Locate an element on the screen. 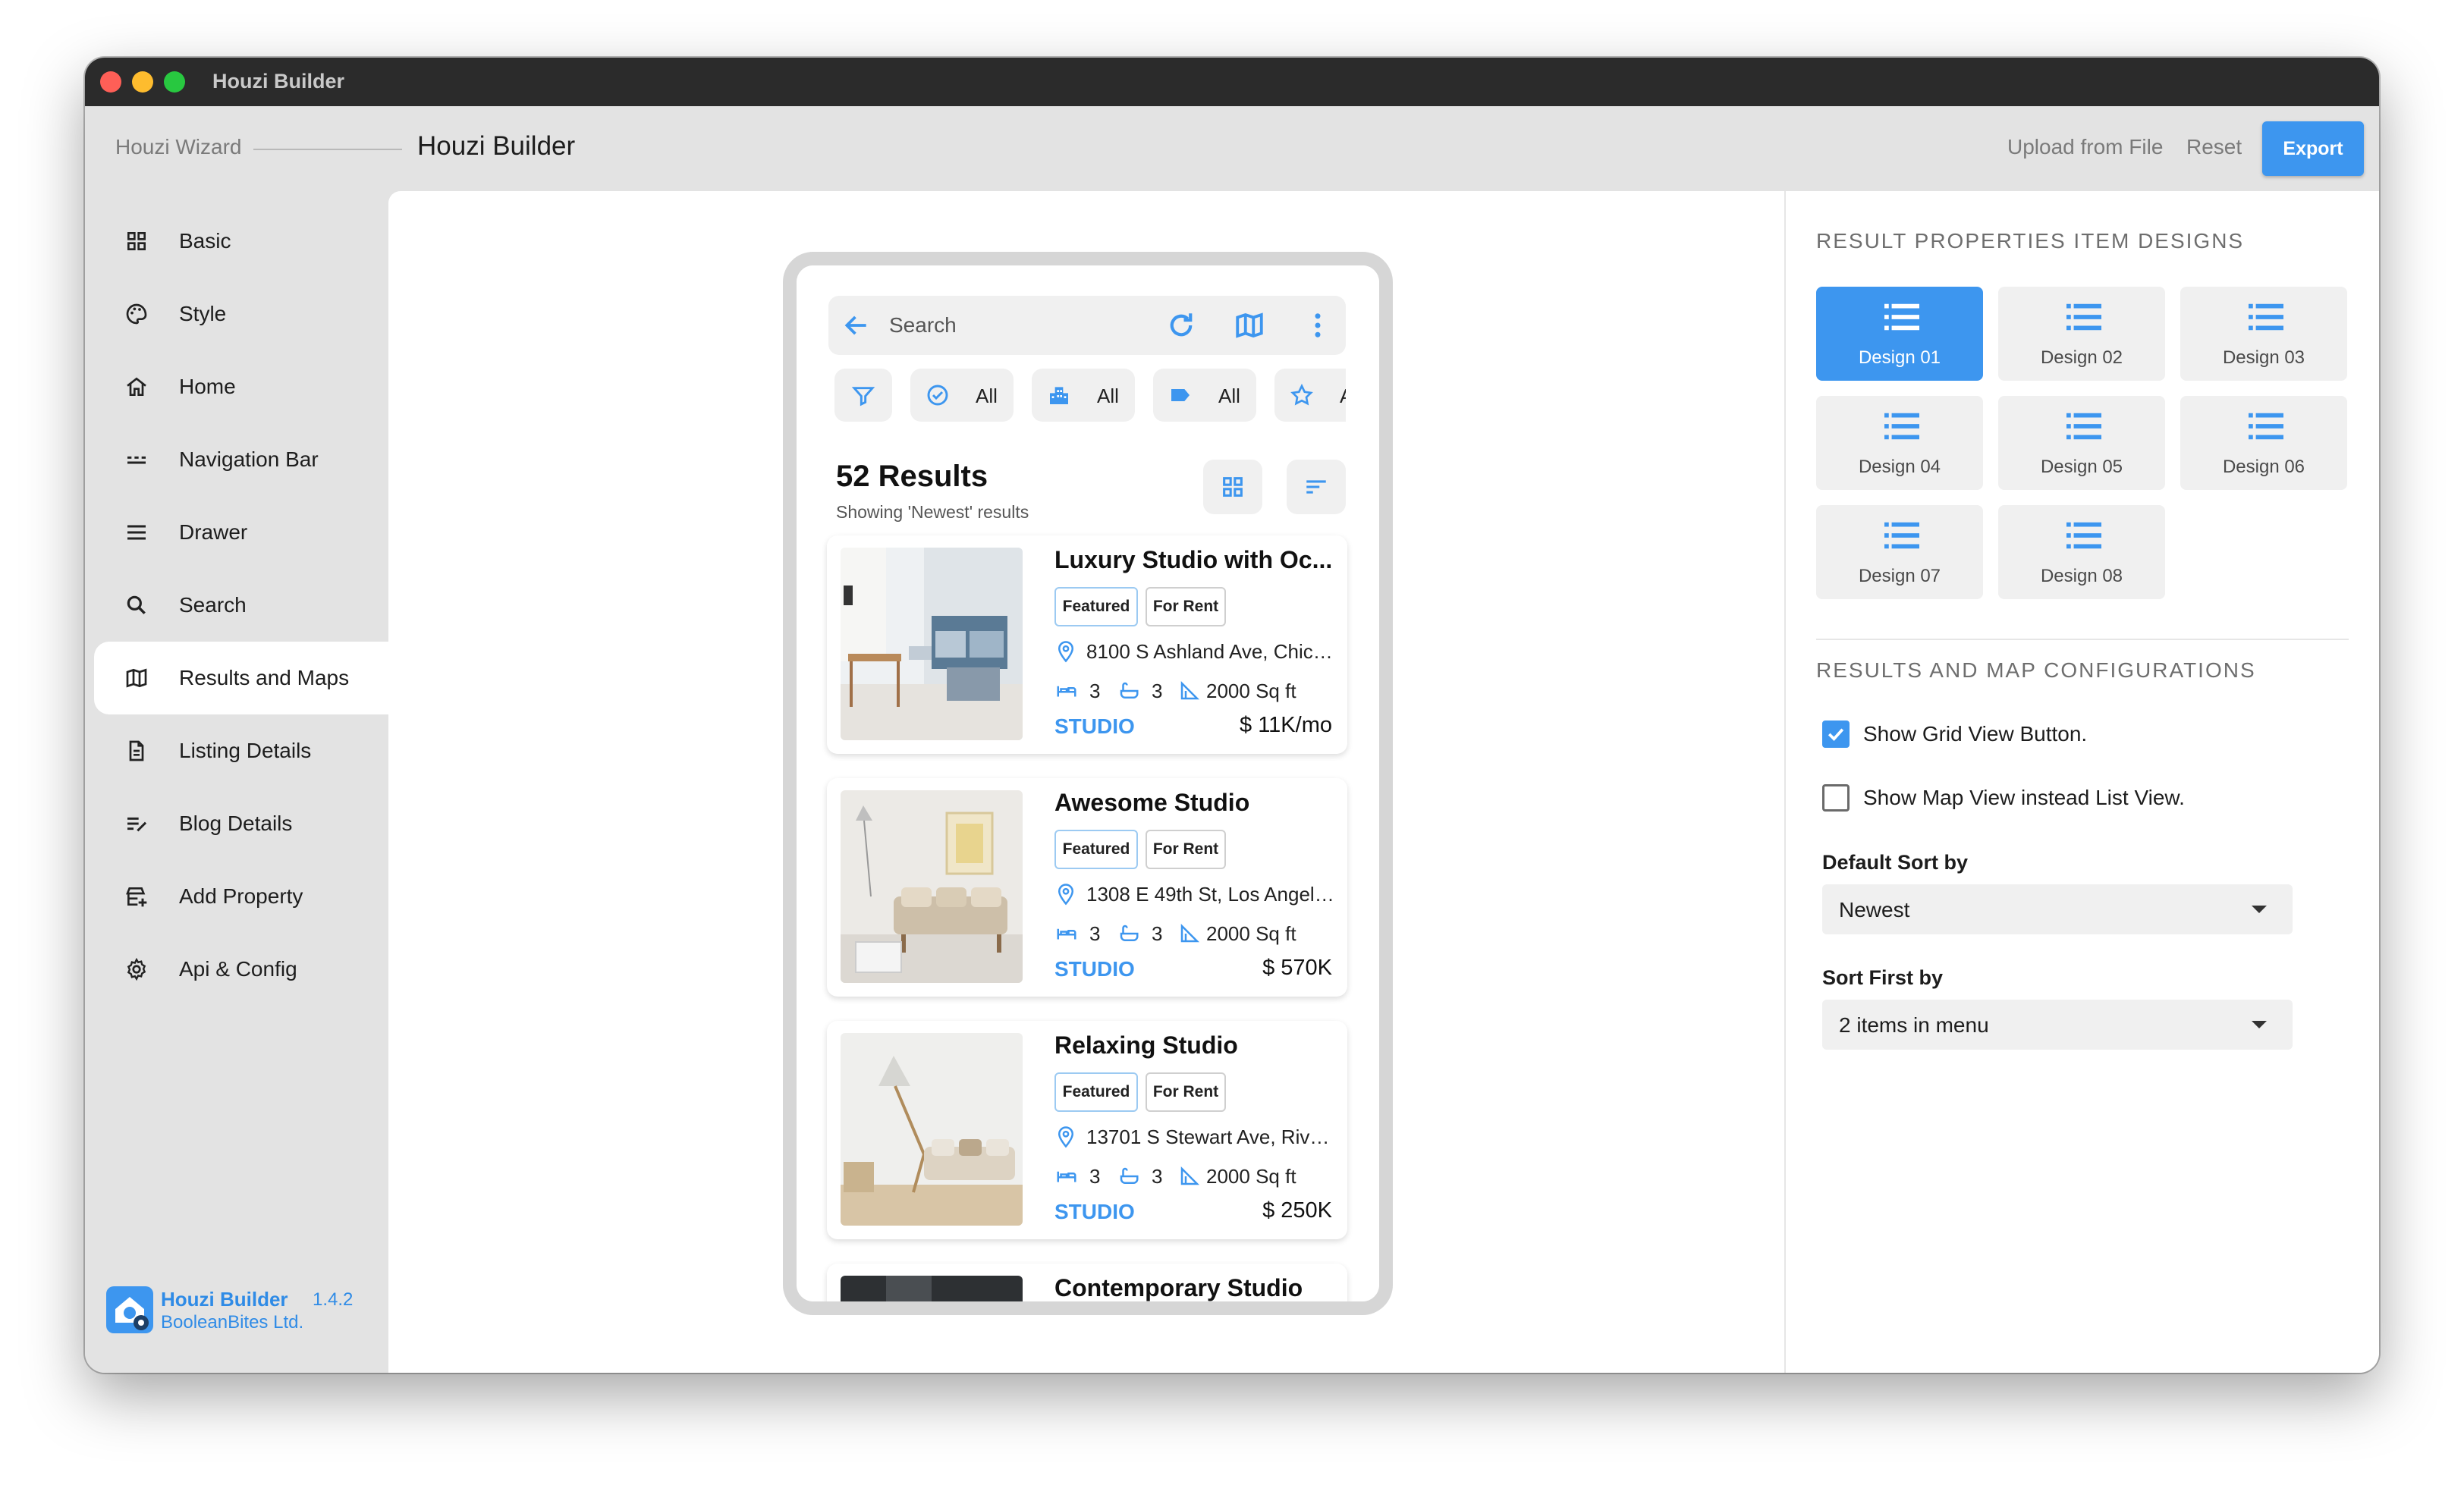  design-label: Design 02 is located at coordinates (2081, 357).